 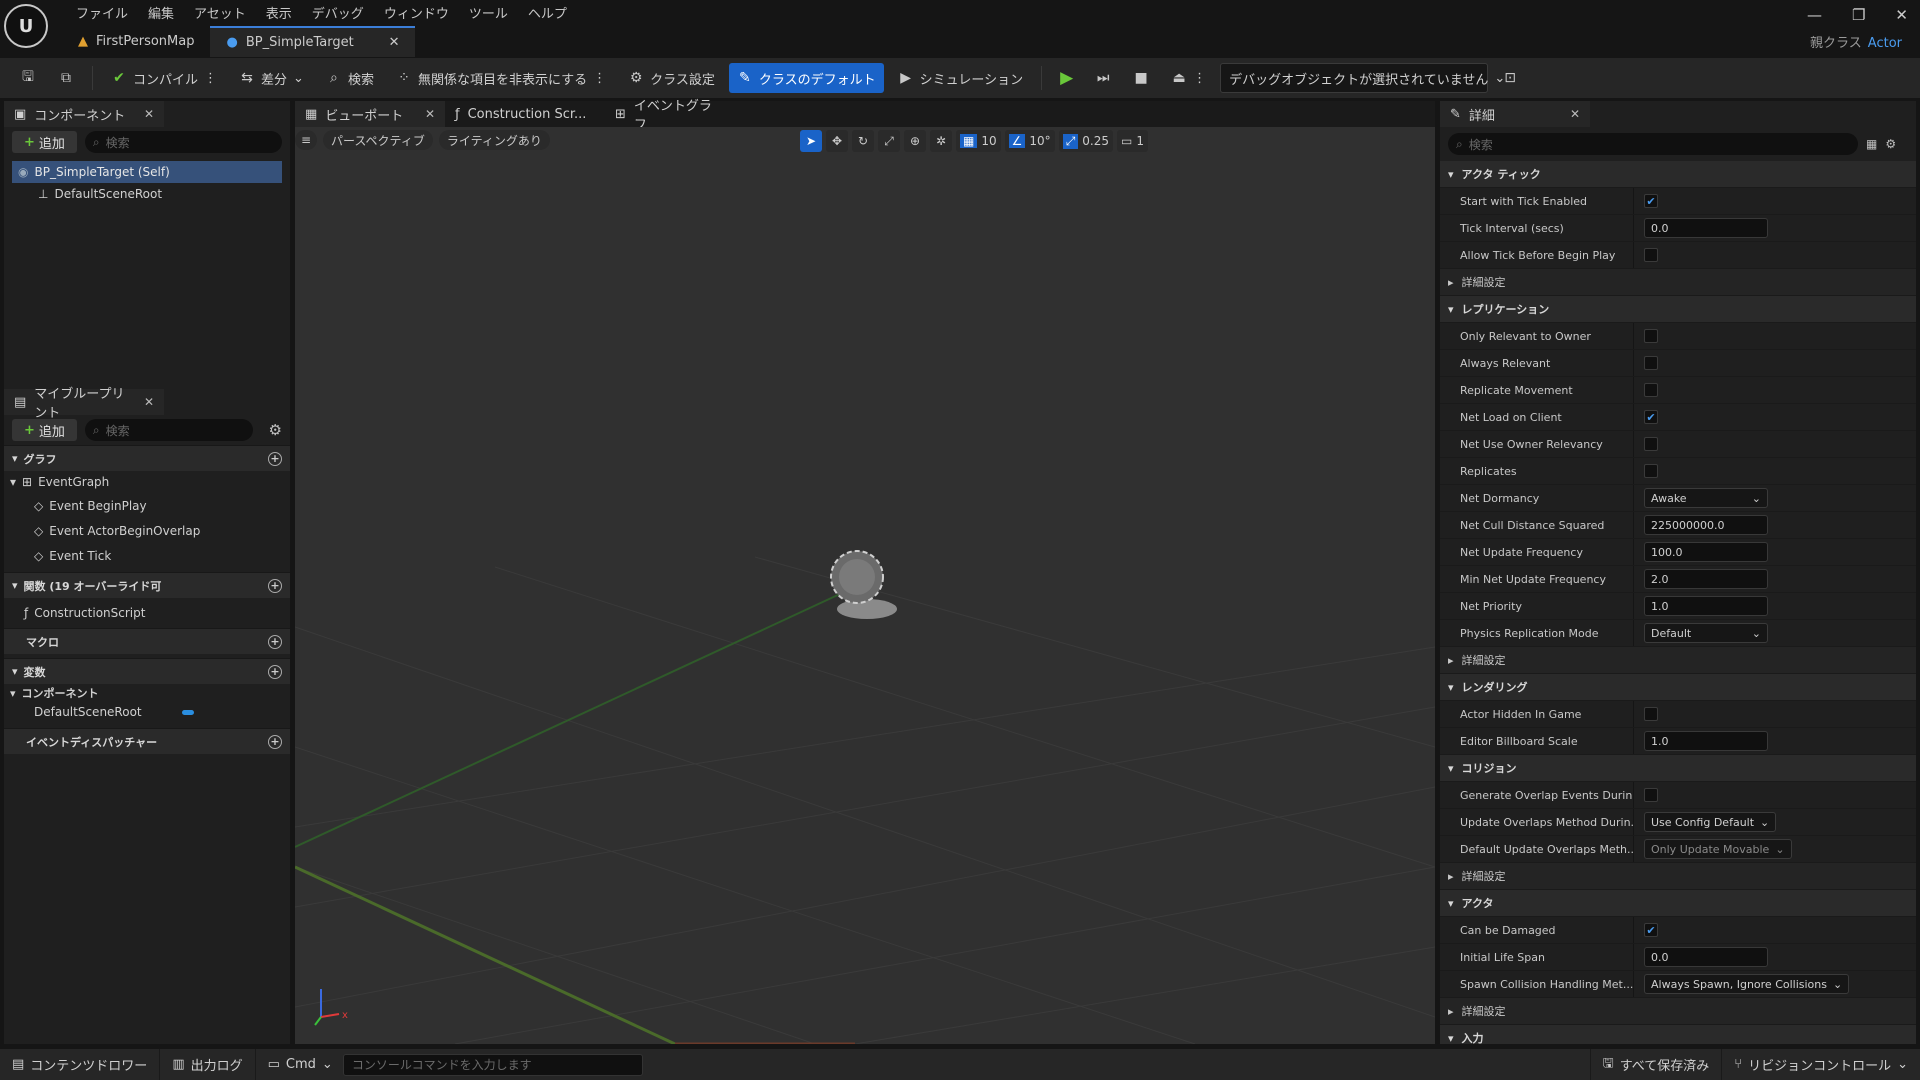 I want to click on add-member-button: + 追加, so click(x=44, y=430).